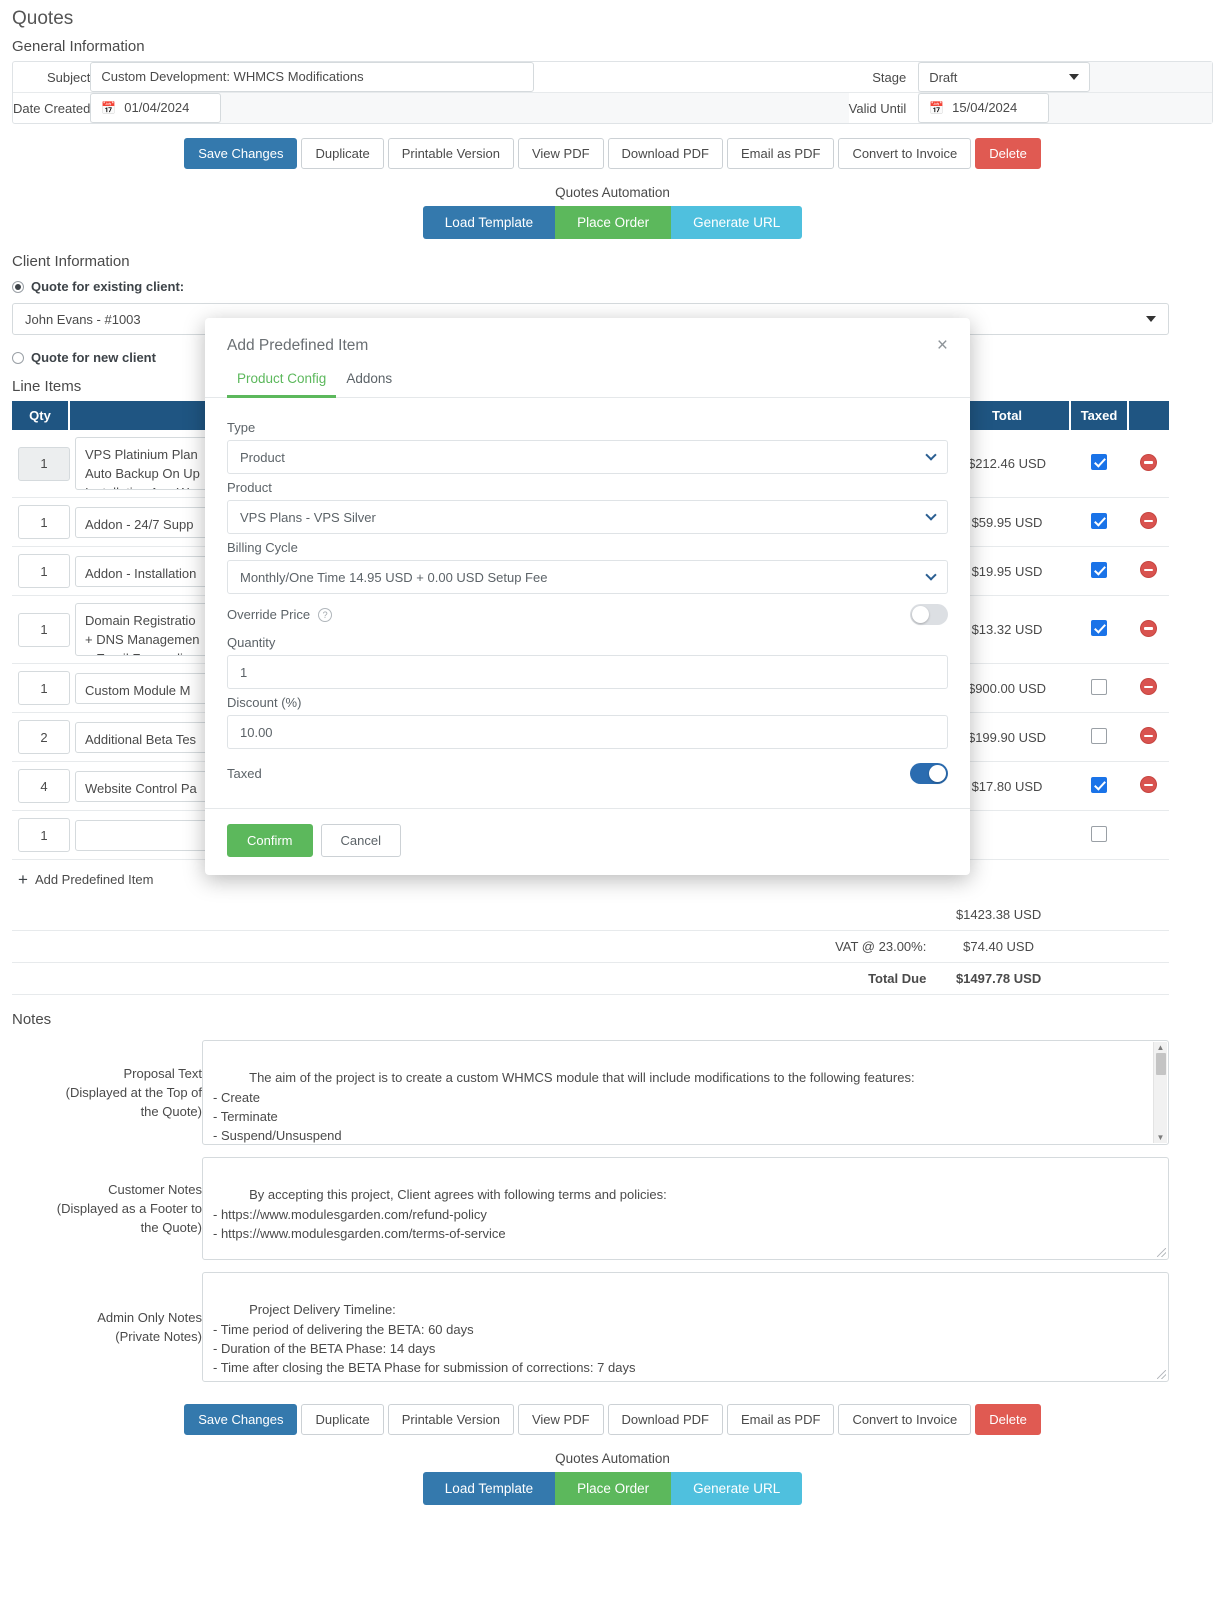 This screenshot has width=1225, height=1623. Describe the element at coordinates (251, 642) in the screenshot. I see `quantity-label: Quantity` at that location.